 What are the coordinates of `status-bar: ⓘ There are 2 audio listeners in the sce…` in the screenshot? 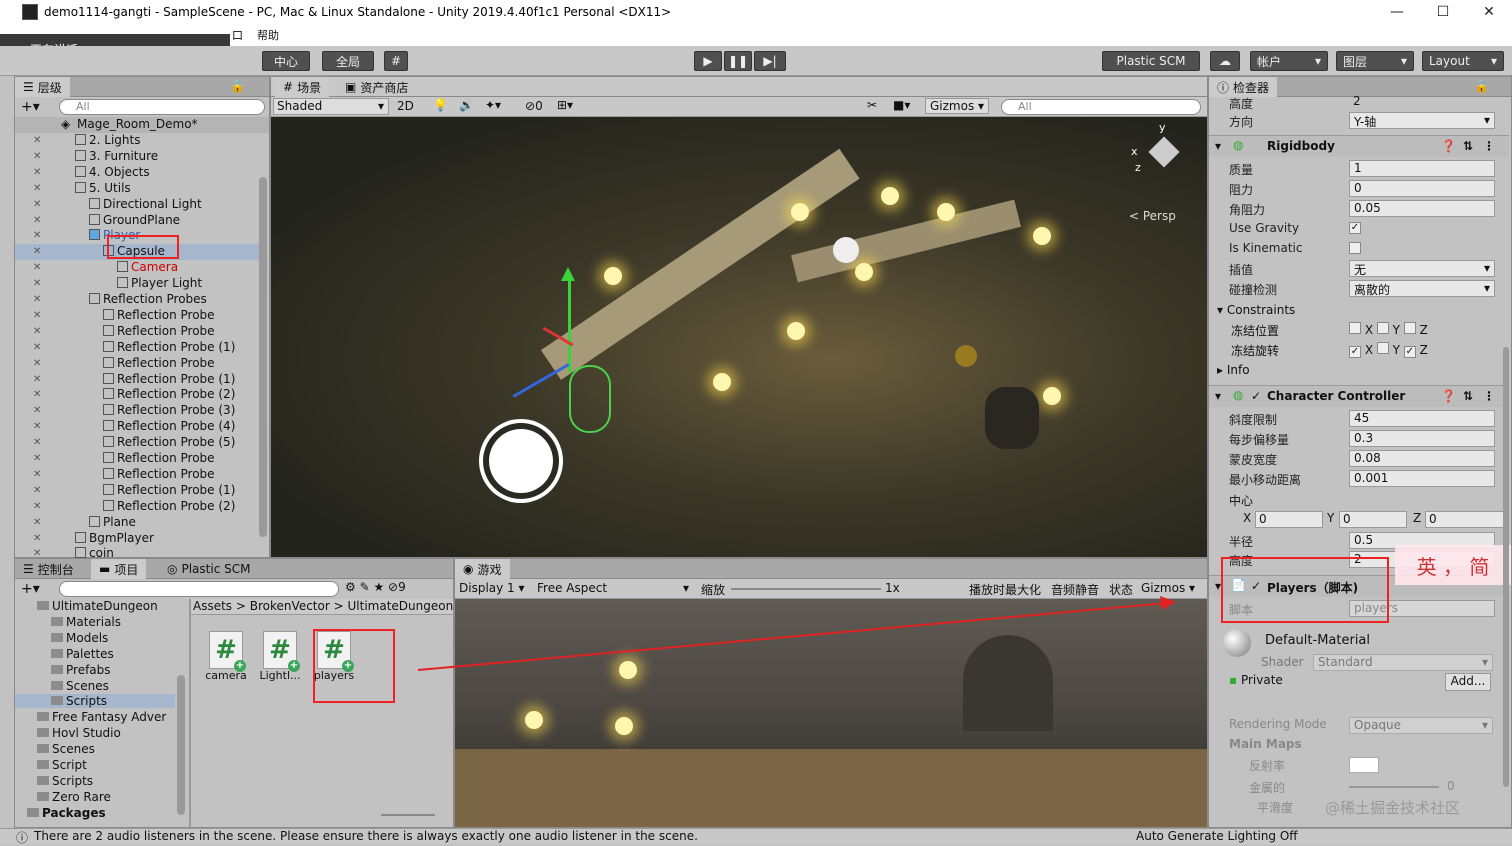 It's located at (756, 836).